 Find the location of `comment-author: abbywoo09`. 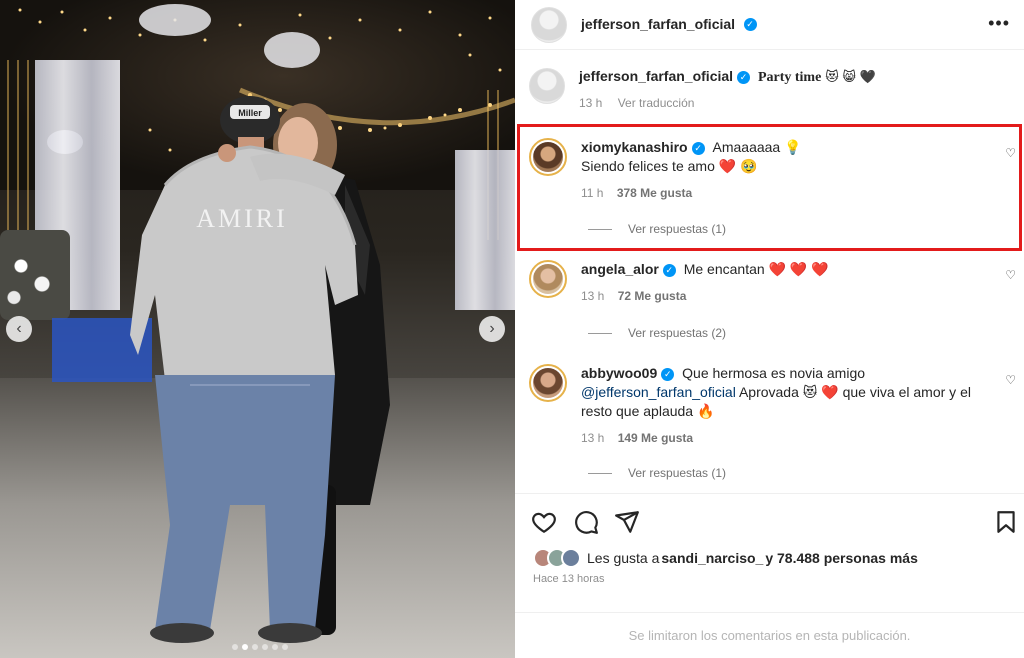

comment-author: abbywoo09 is located at coordinates (619, 373).